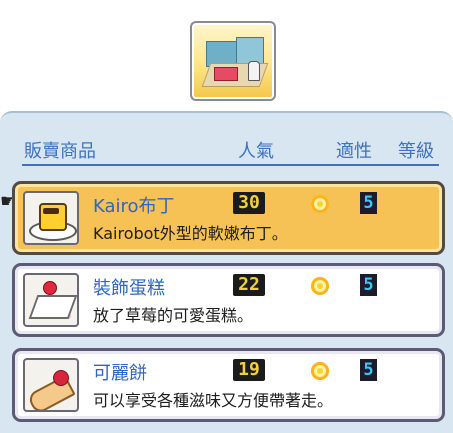  I want to click on item-description: Kairobot外型的軟嫩布丁。, so click(190, 233).